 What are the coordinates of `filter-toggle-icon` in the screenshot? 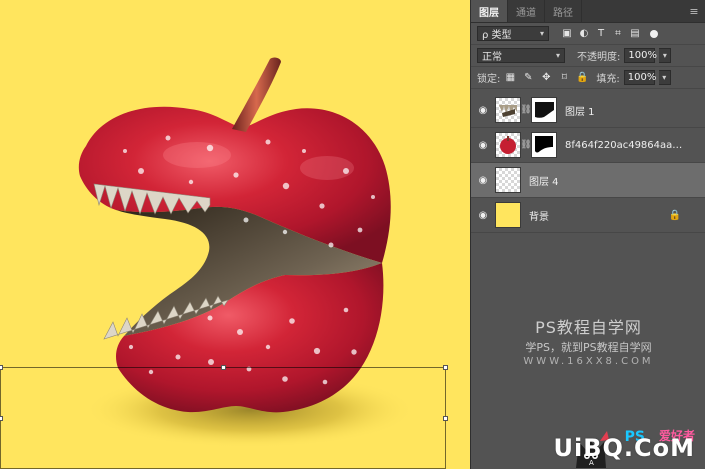 It's located at (654, 33).